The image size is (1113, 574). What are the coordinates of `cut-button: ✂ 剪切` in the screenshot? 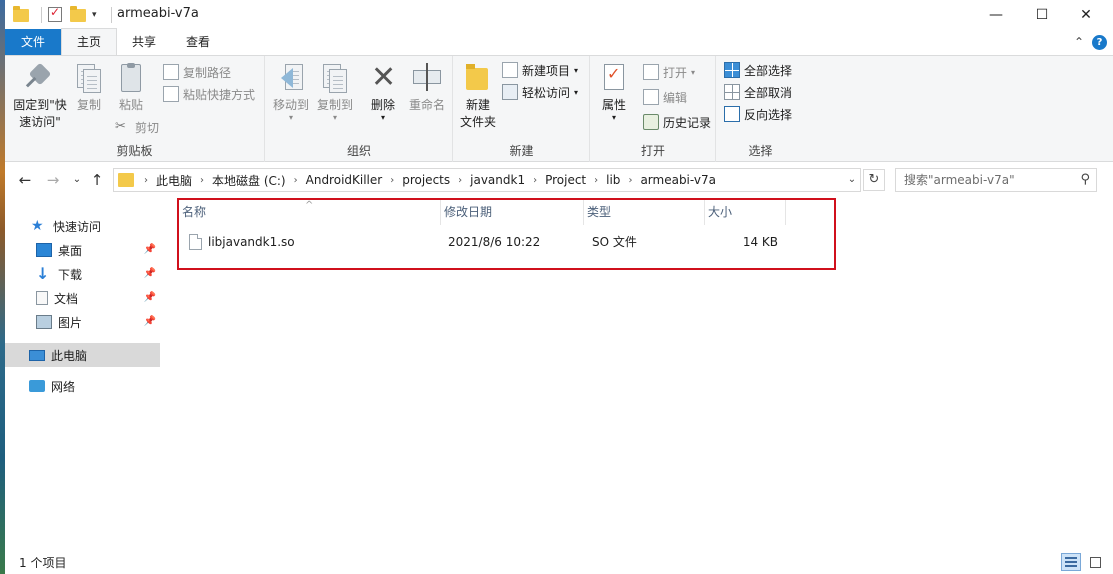 It's located at (137, 127).